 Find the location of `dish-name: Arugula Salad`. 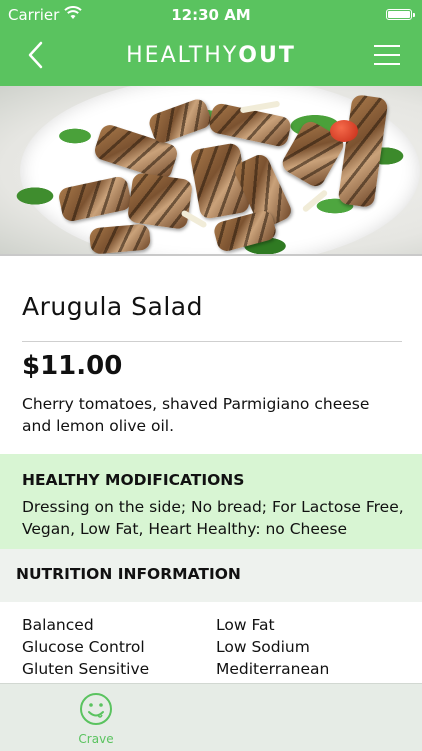

dish-name: Arugula Salad is located at coordinates (112, 306).